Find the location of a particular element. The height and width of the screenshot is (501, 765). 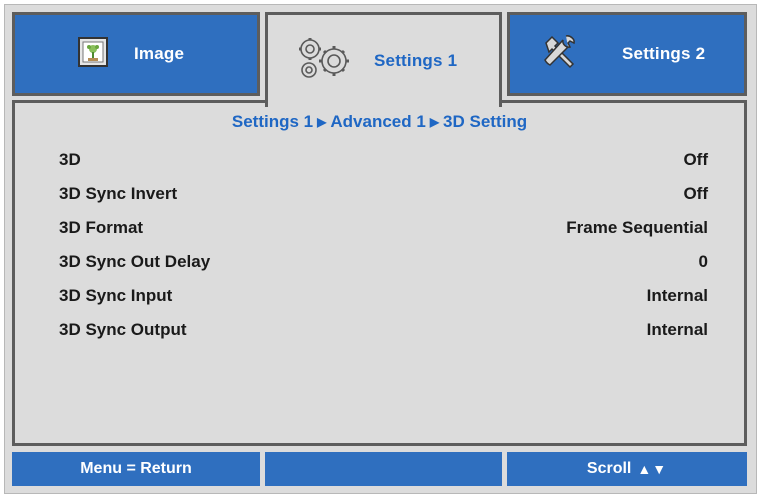

tools-icon is located at coordinates (559, 54).